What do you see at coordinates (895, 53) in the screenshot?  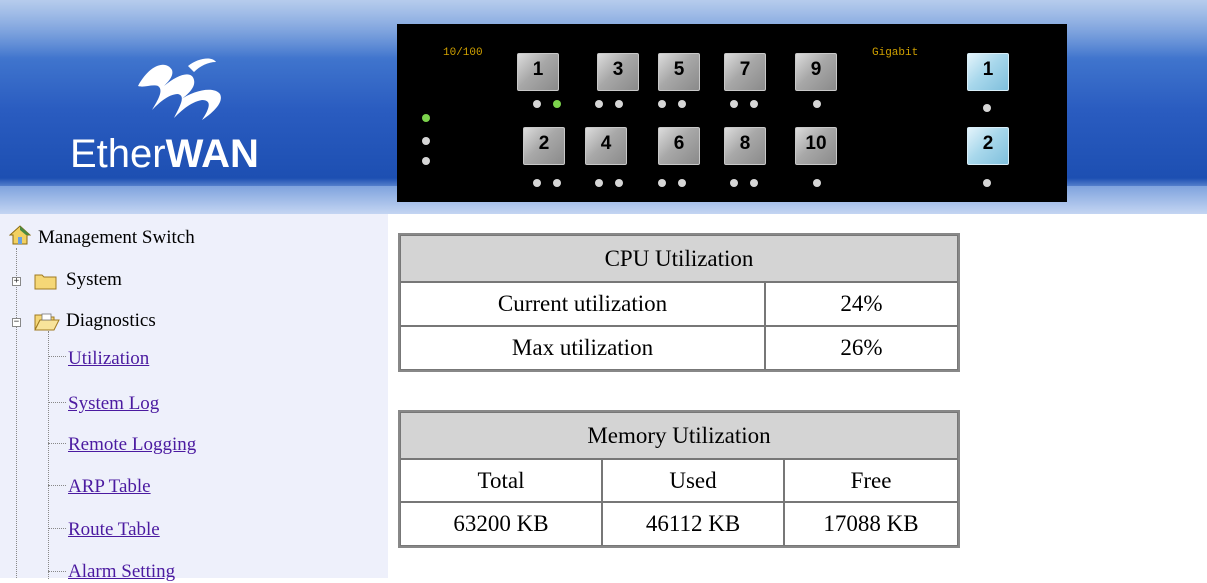 I see `gigabit-label: Gigabit` at bounding box center [895, 53].